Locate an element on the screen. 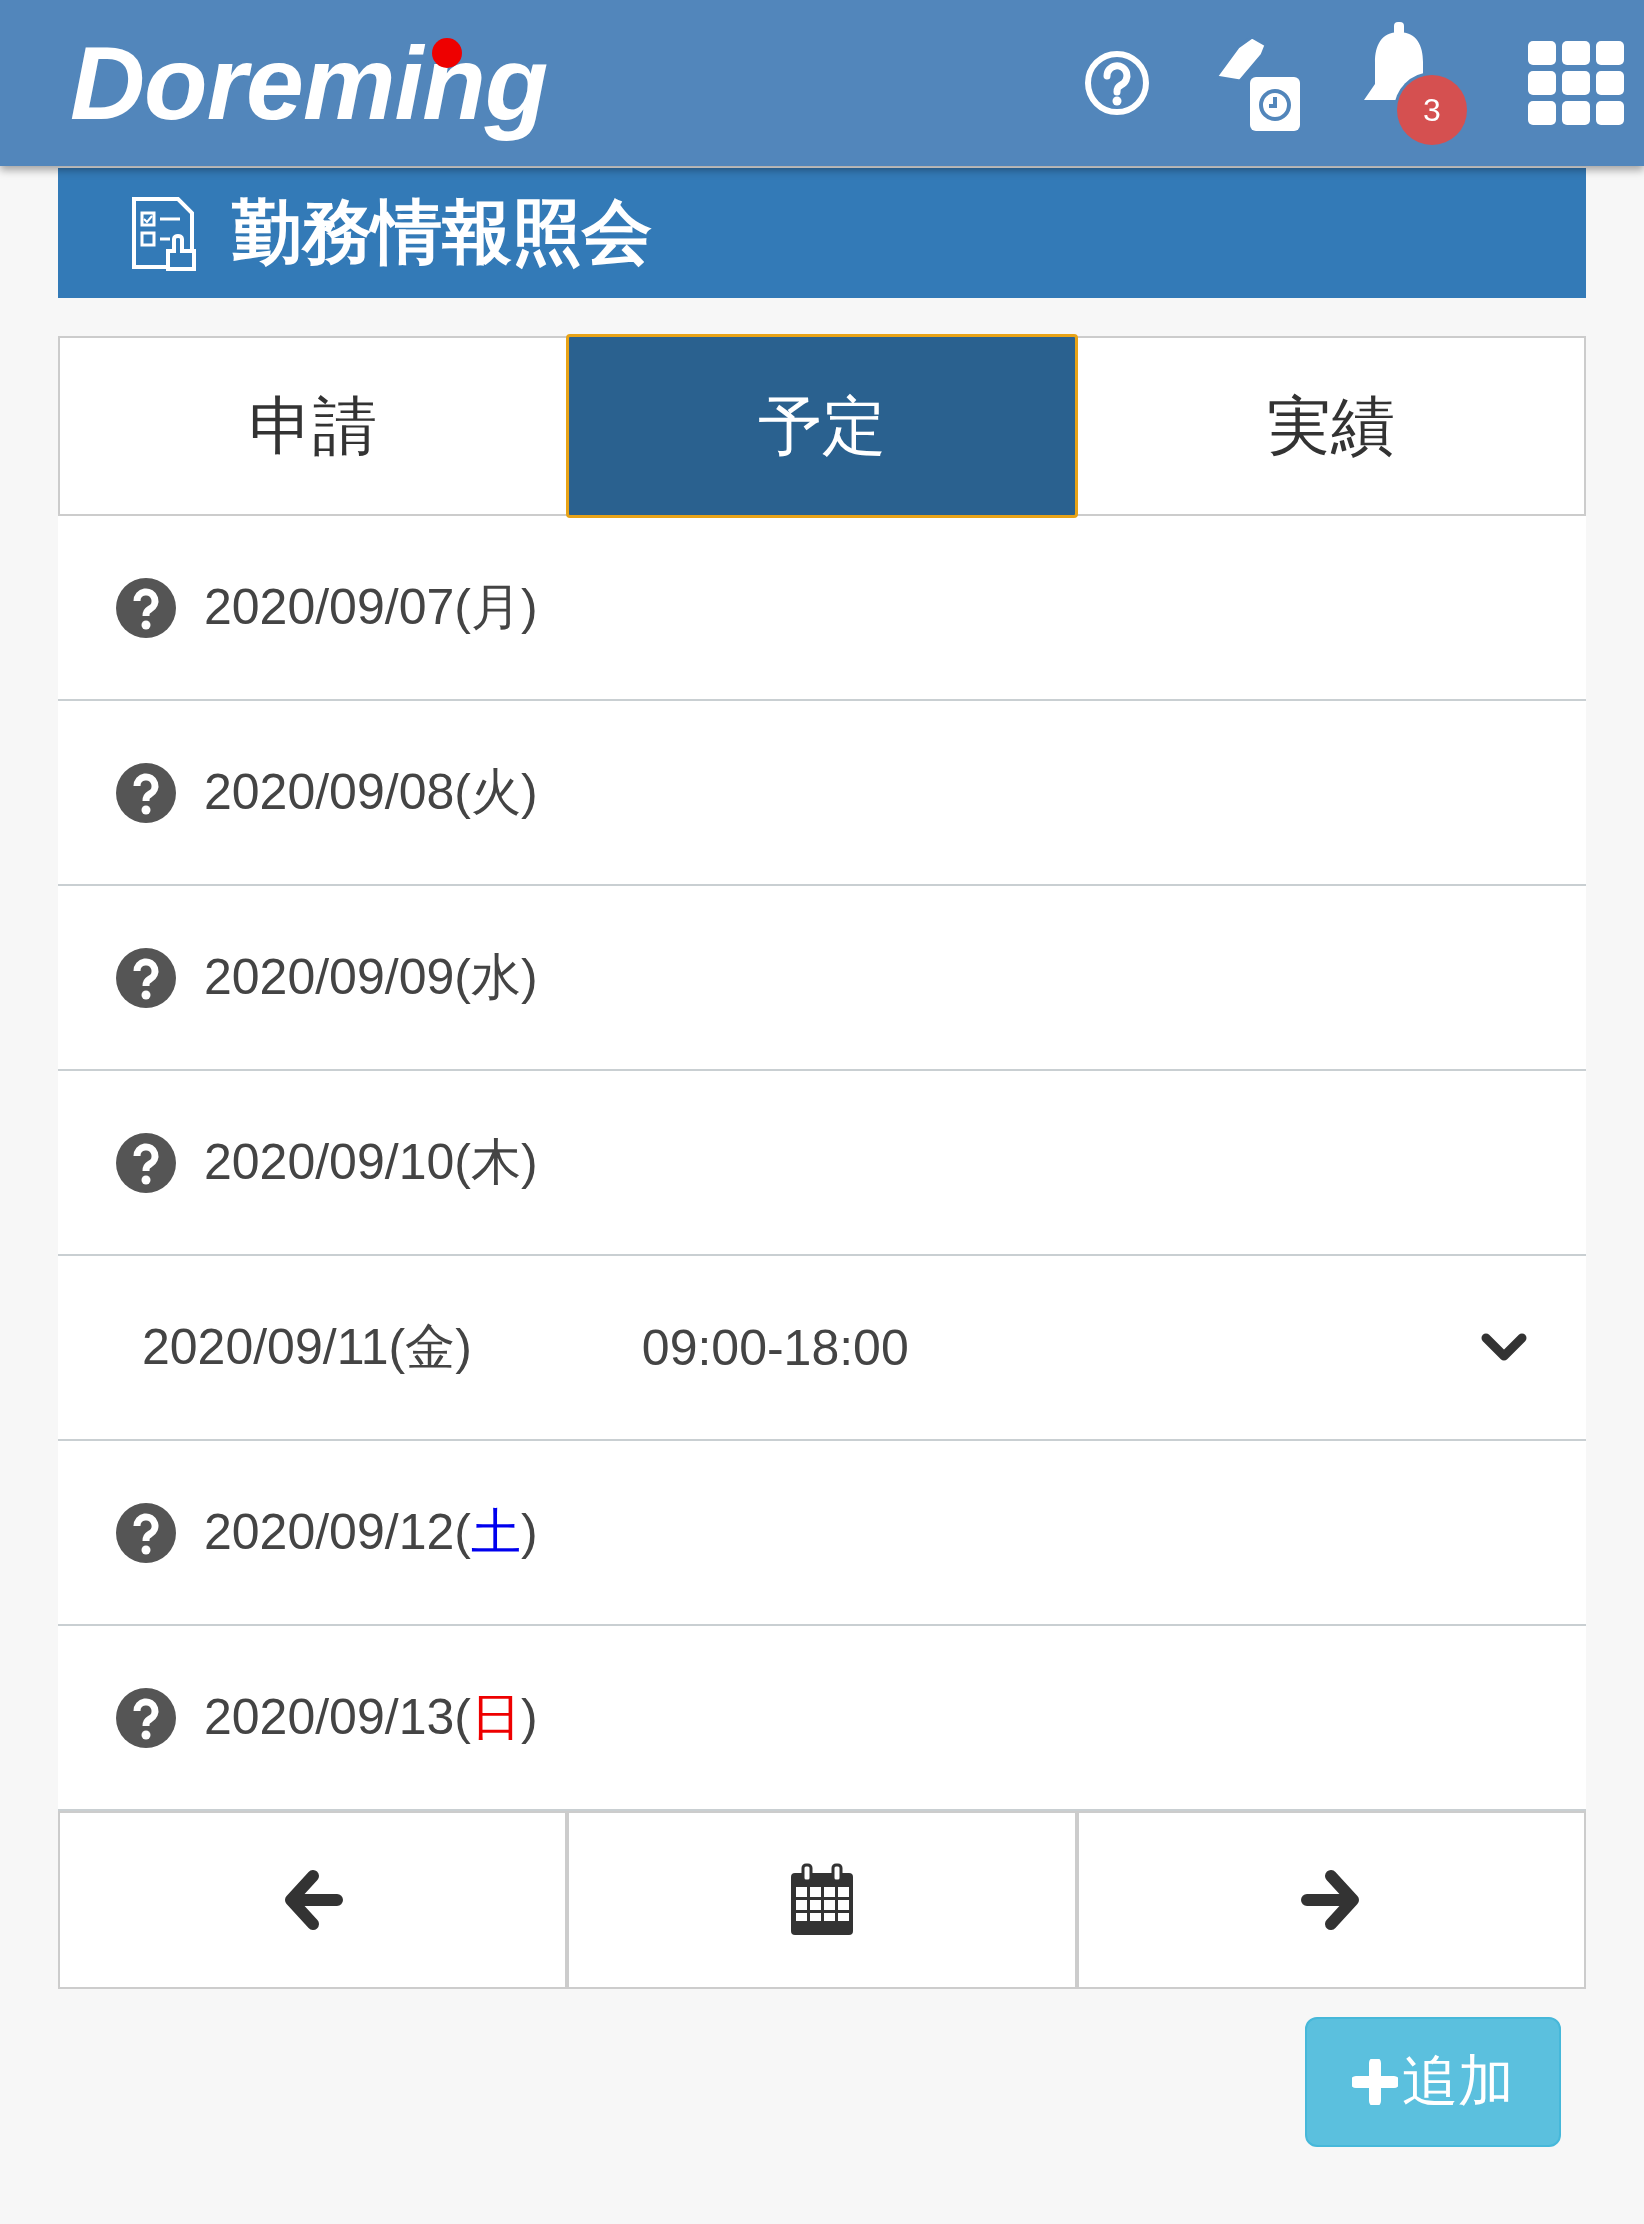 Image resolution: width=1644 pixels, height=2224 pixels. day-row: 2020/09/11(金) 09:00-18:00 is located at coordinates (822, 1348).